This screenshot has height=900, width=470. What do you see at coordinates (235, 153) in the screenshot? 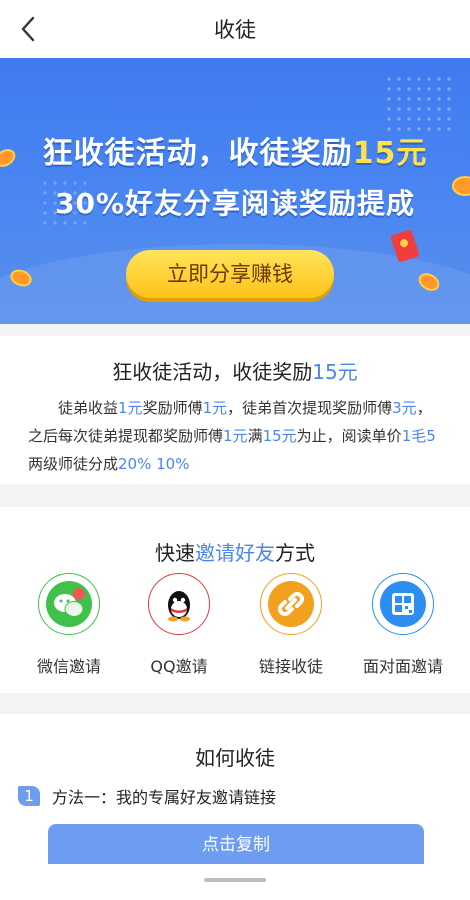
I see `banner-headline: 狂收徒活动，收徒奖励15元` at bounding box center [235, 153].